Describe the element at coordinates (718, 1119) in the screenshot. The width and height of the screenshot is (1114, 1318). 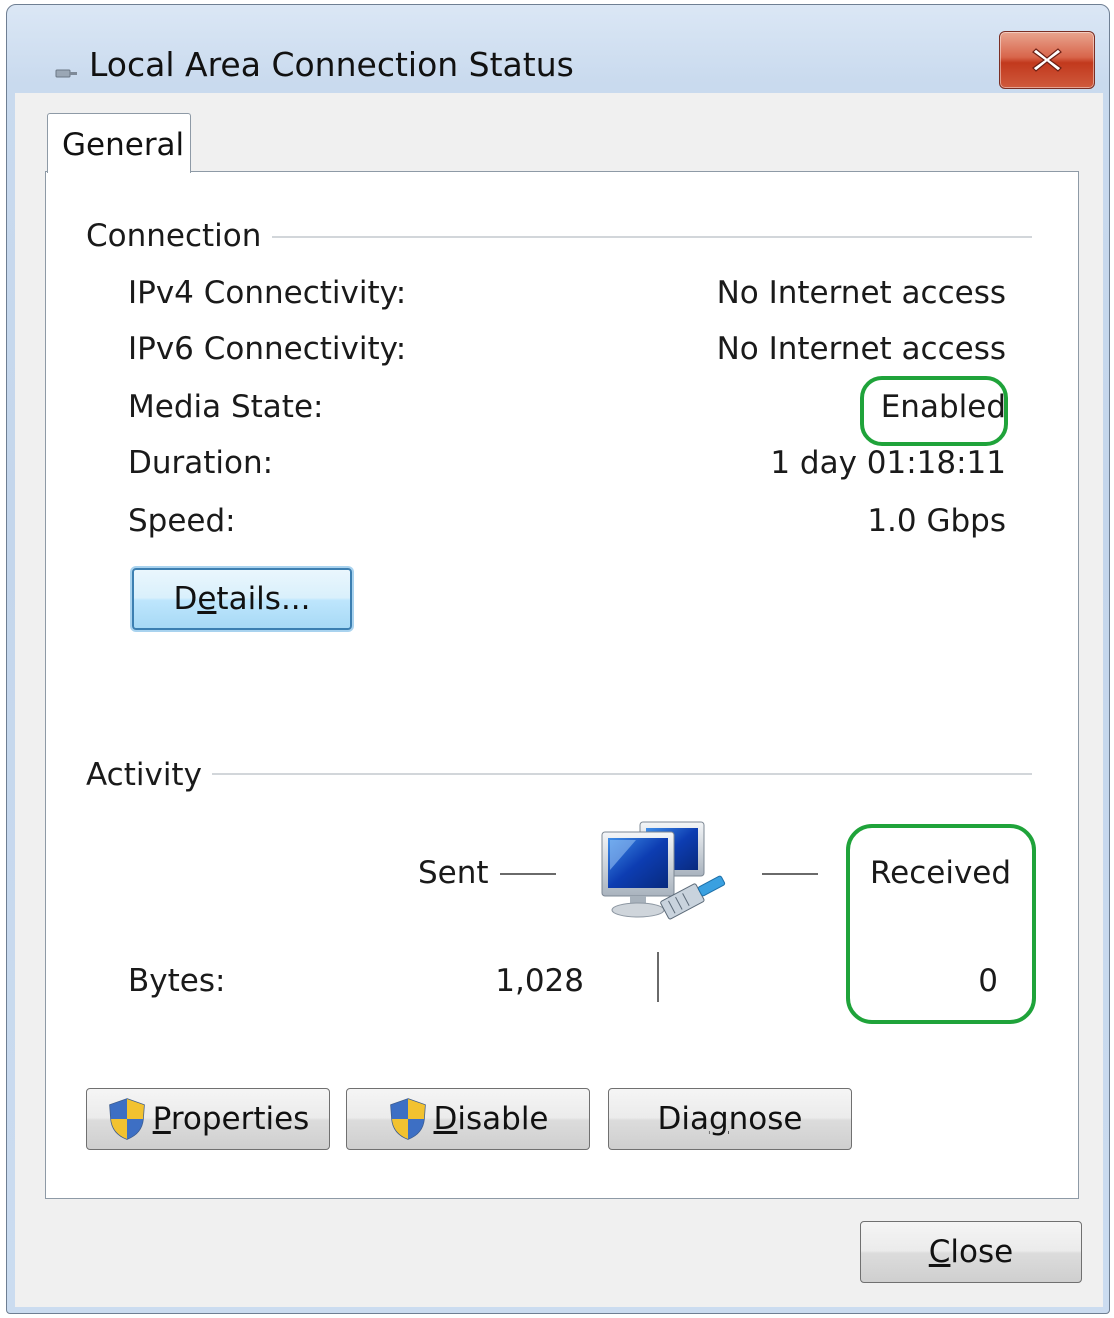
I see `diagnose-mnemonic: g` at that location.